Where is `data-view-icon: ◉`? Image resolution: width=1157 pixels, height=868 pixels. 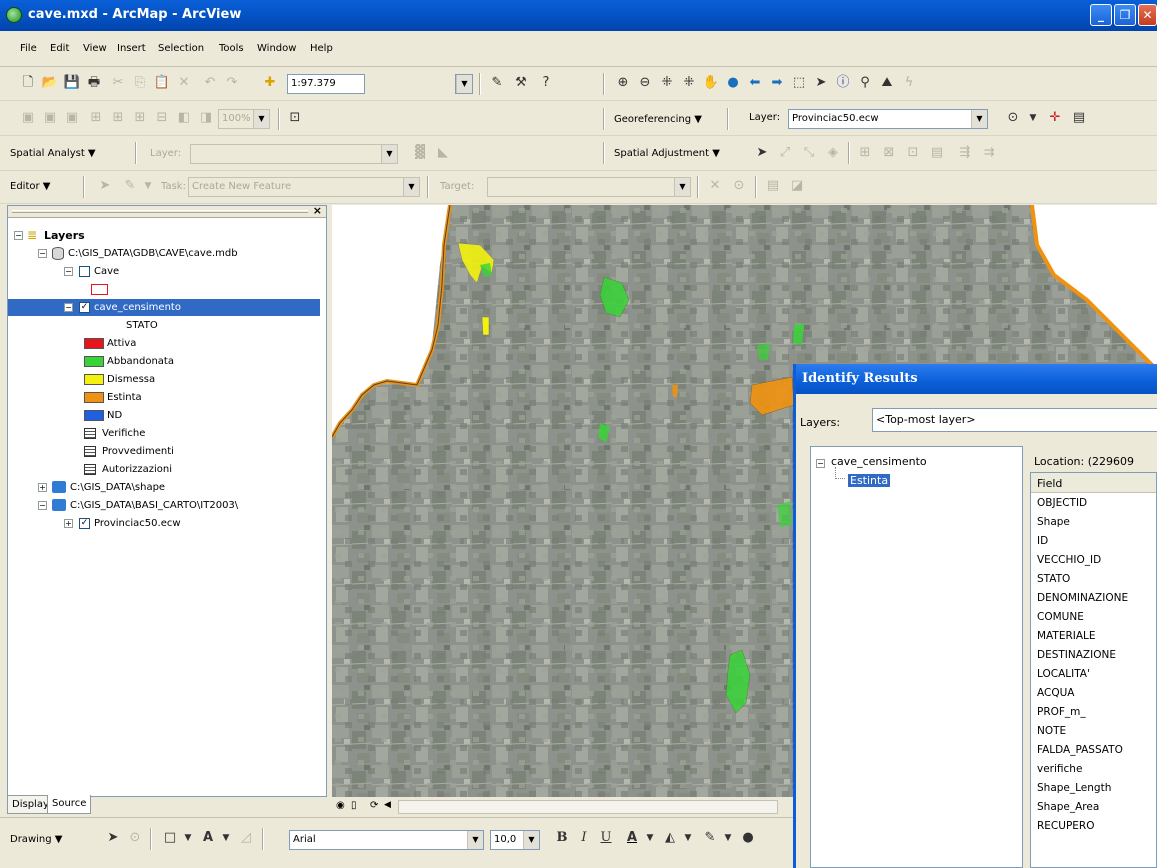 data-view-icon: ◉ is located at coordinates (340, 805).